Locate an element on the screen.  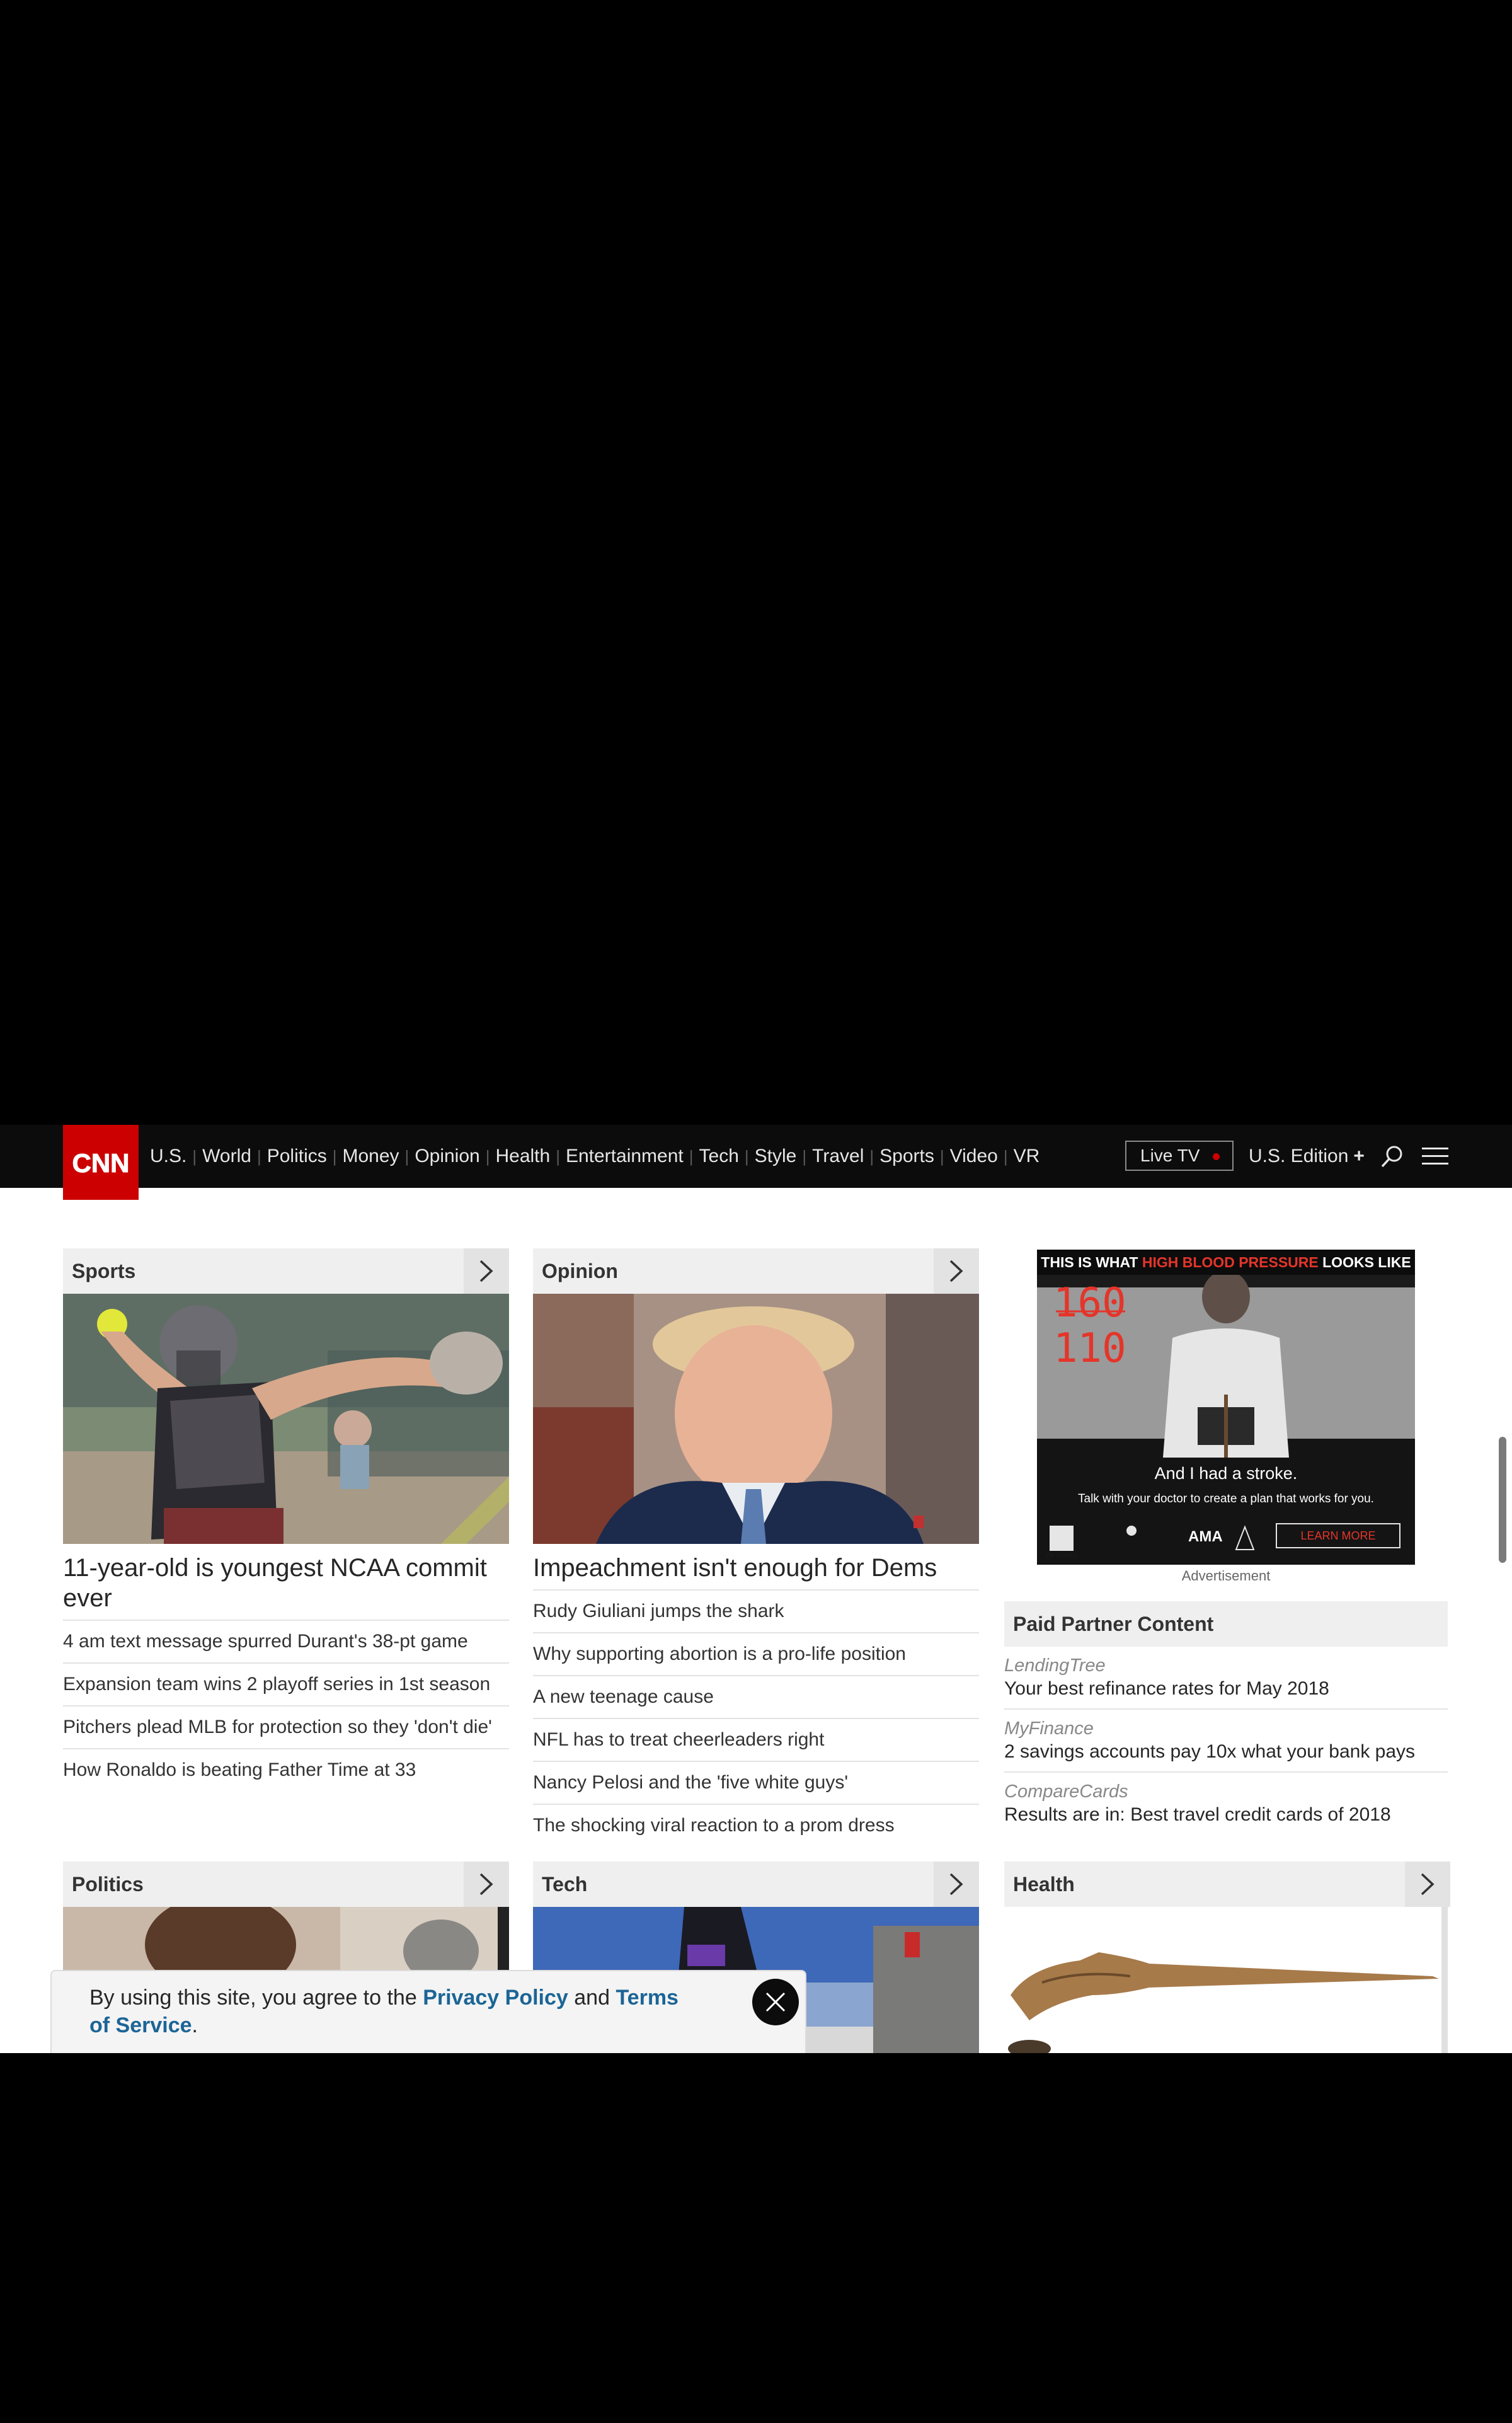
section-title: Health is located at coordinates (1044, 1884).